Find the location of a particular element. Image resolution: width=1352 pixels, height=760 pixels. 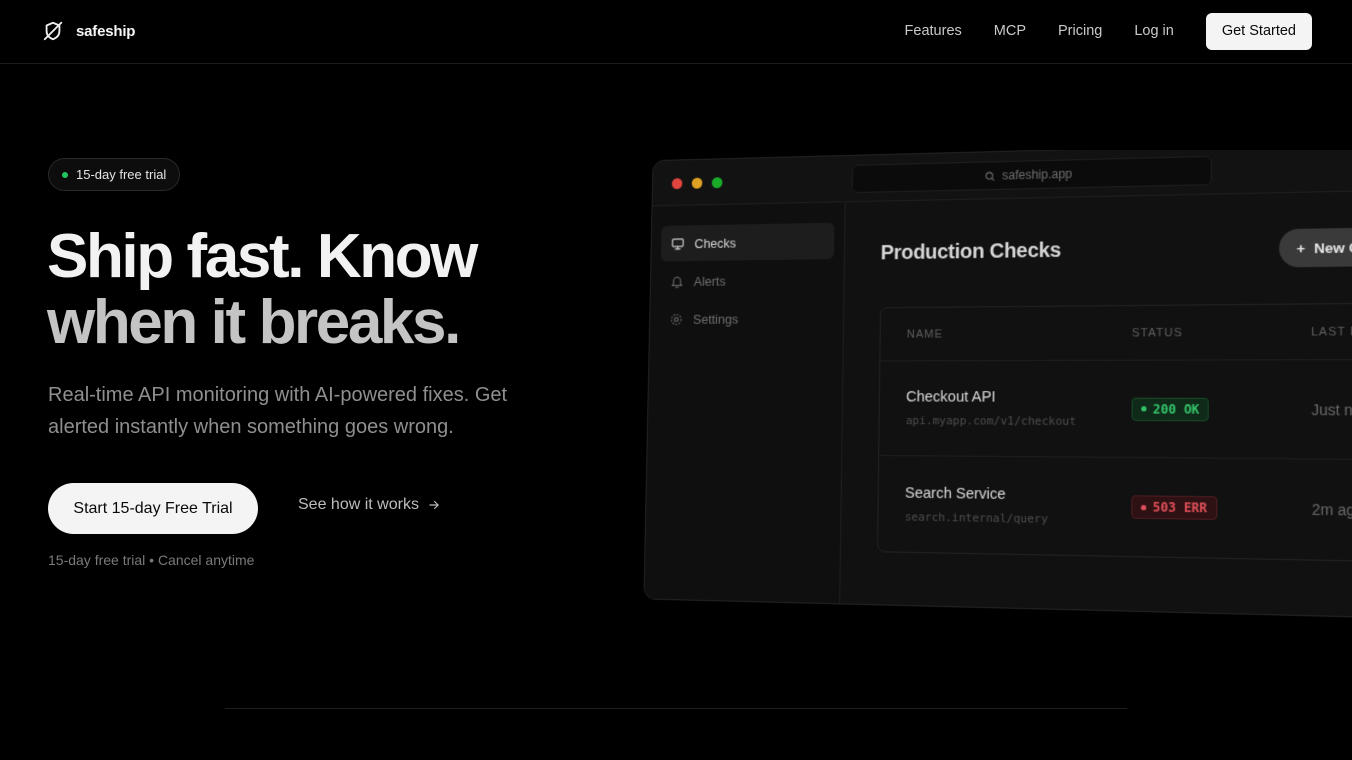

sidebar-item-label: Settings is located at coordinates (715, 319).